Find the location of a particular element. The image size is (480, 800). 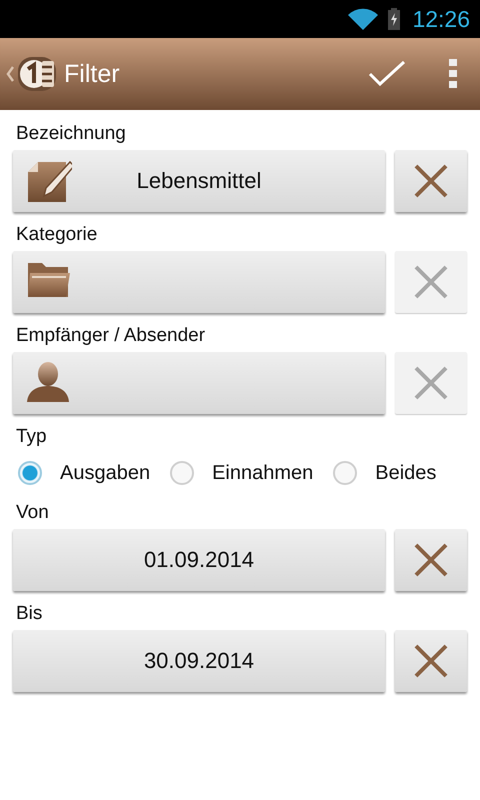

field-label: Typ is located at coordinates (31, 437).